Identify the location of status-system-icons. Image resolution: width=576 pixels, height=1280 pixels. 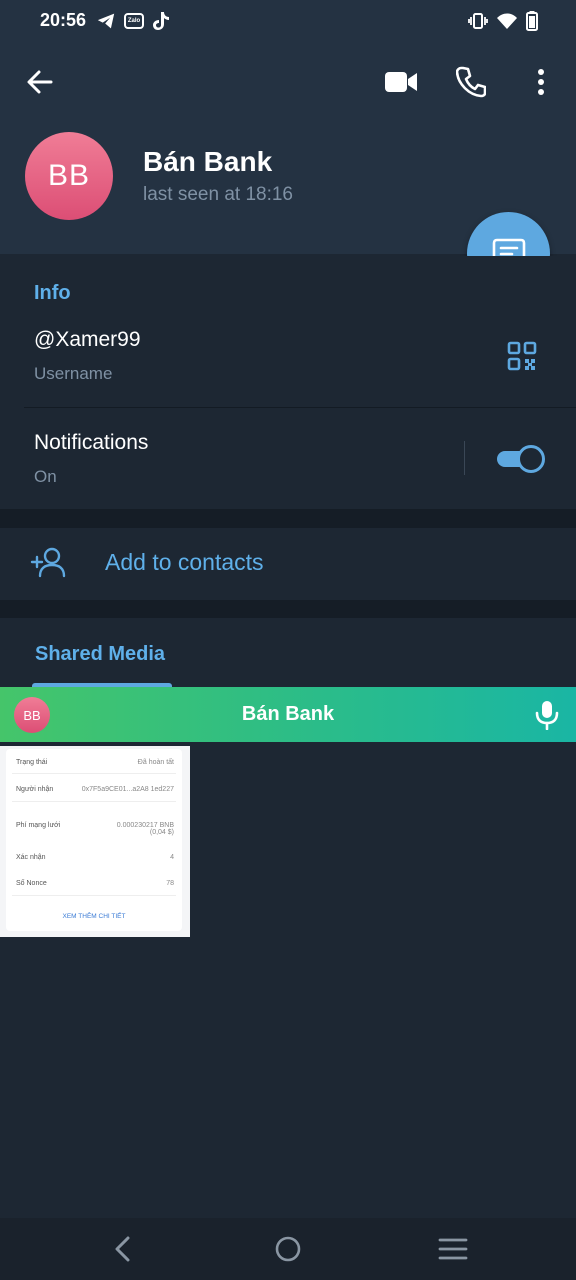
(503, 21).